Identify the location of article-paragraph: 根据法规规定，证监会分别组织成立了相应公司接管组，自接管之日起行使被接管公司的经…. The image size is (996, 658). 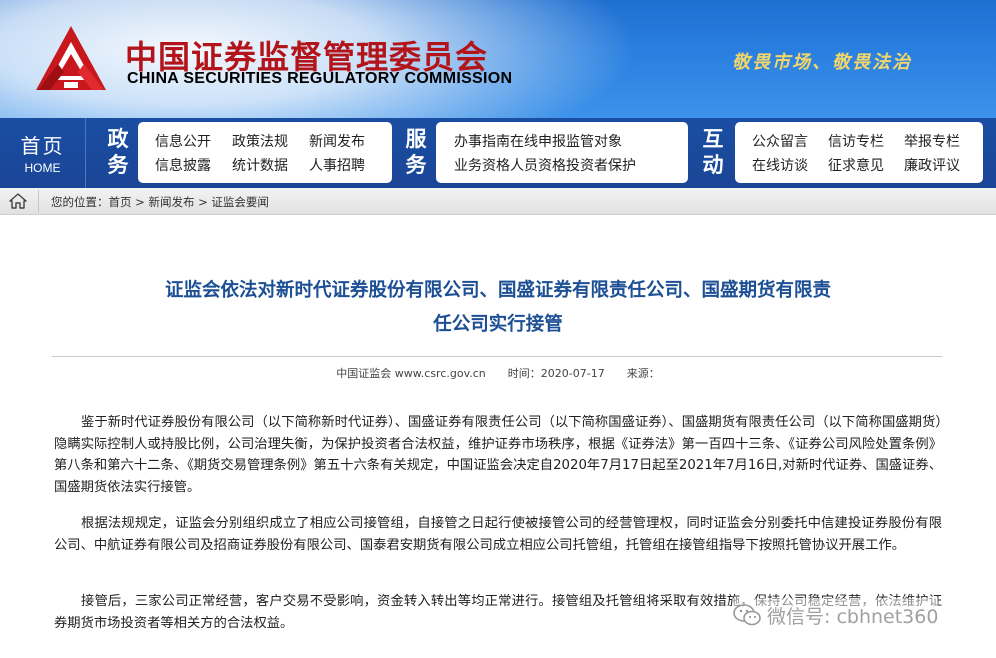
(498, 534).